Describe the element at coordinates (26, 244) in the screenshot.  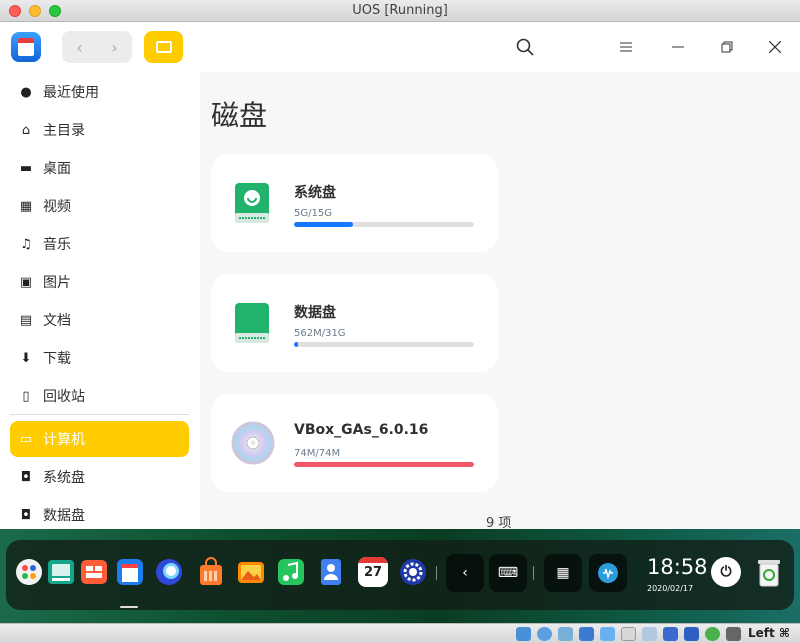
I see `music-note-icon: ♫` at that location.